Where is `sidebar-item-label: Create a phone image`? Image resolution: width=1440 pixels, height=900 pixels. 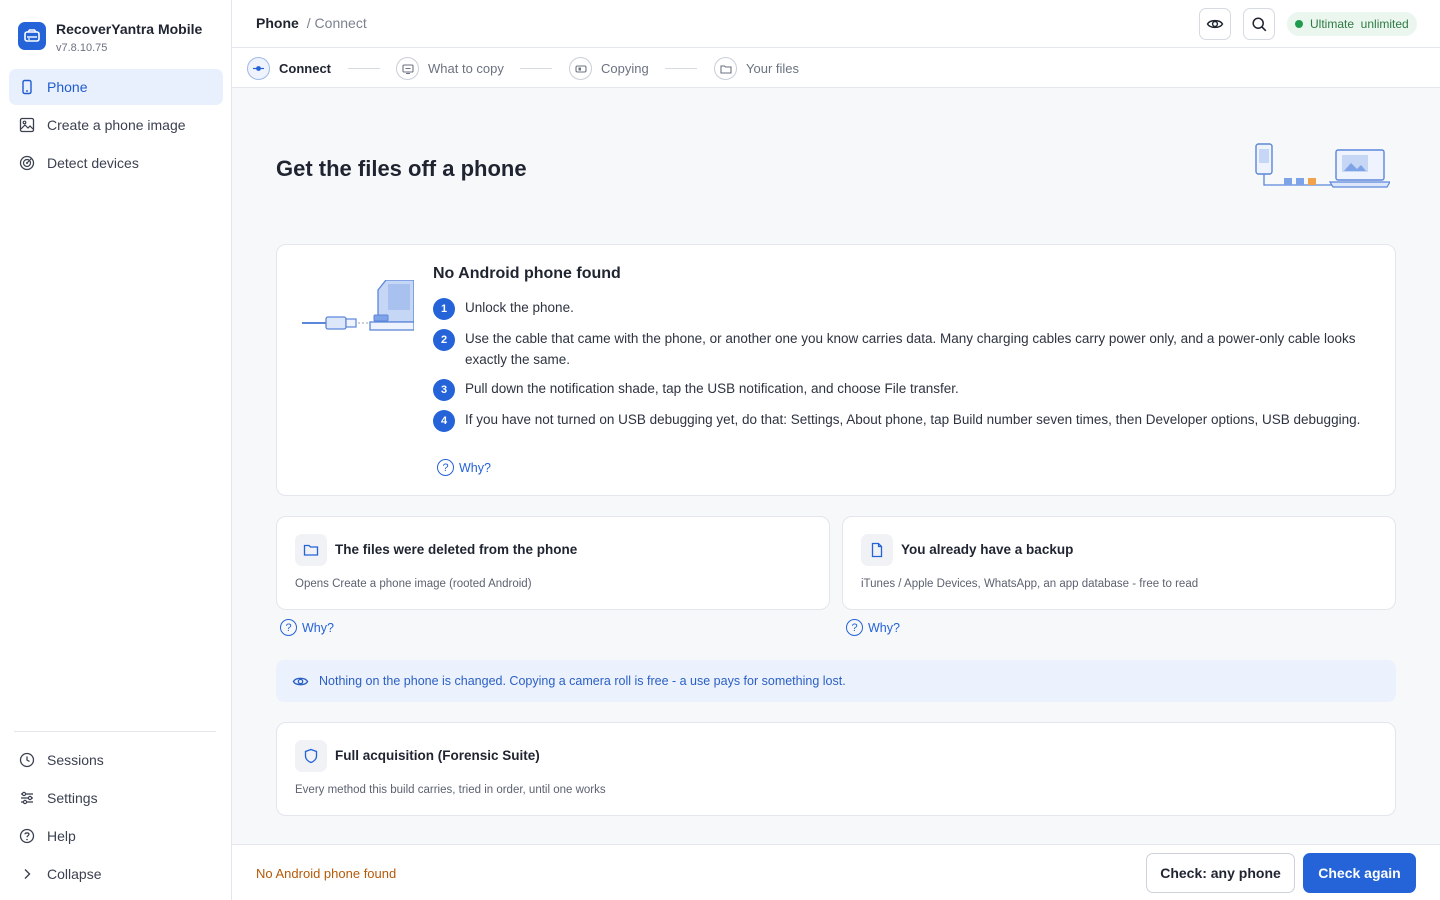 sidebar-item-label: Create a phone image is located at coordinates (116, 125).